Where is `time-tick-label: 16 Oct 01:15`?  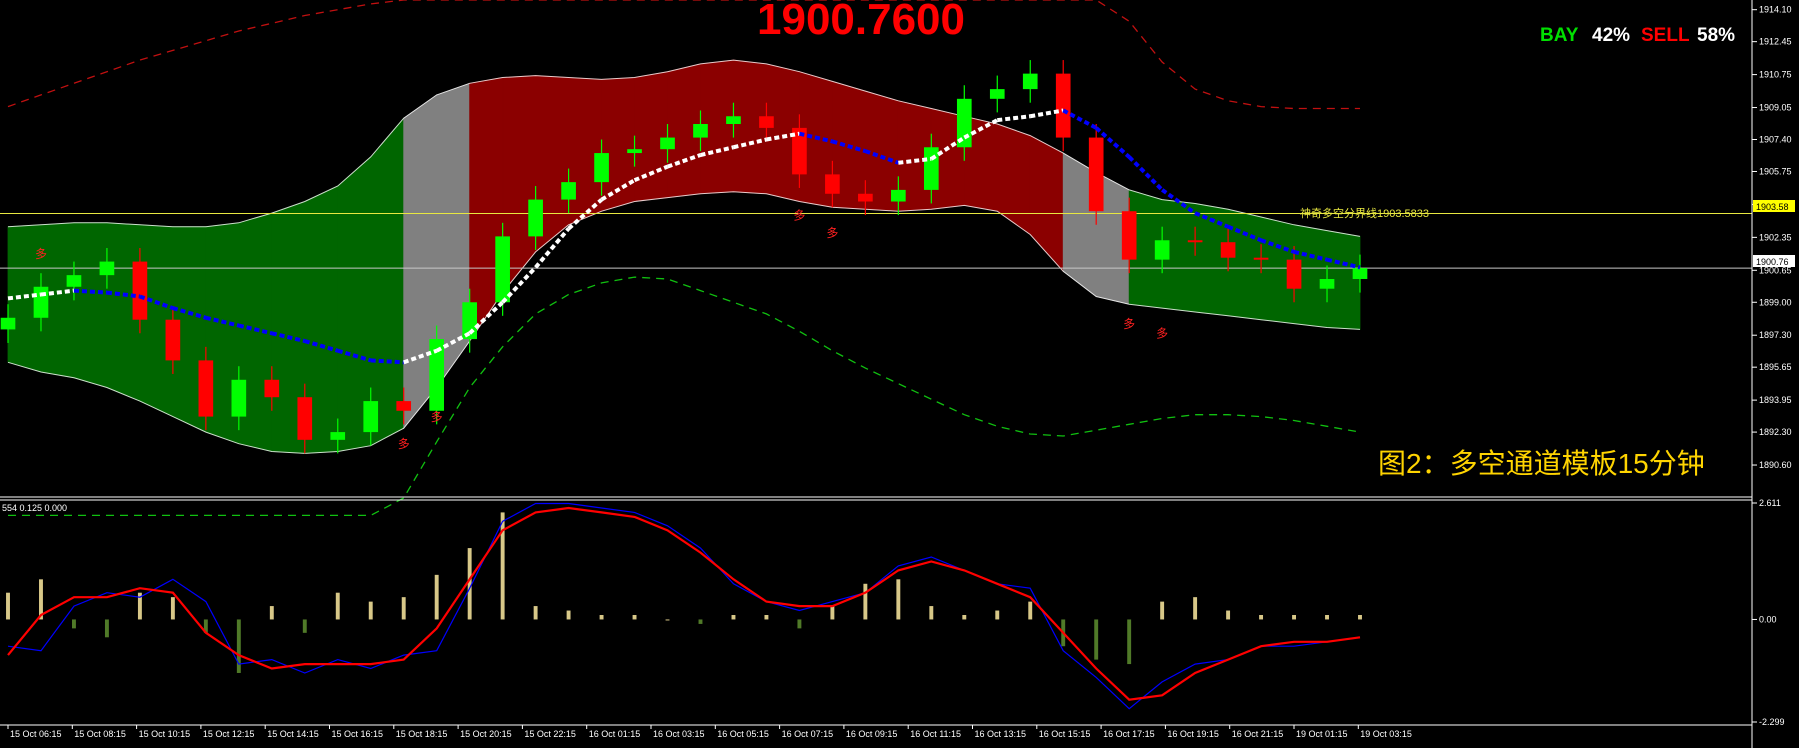 time-tick-label: 16 Oct 01:15 is located at coordinates (615, 734).